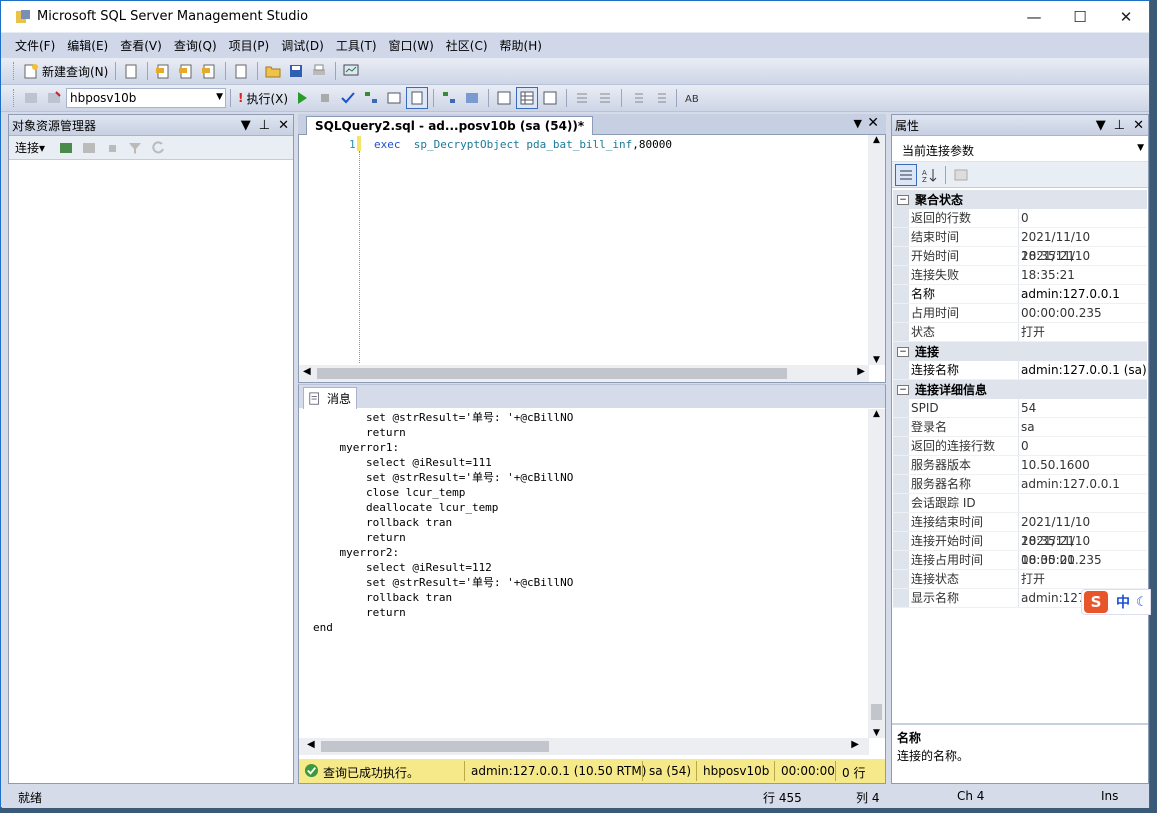  I want to click on property-row: 返回的连接行数 0, so click(1020, 446).